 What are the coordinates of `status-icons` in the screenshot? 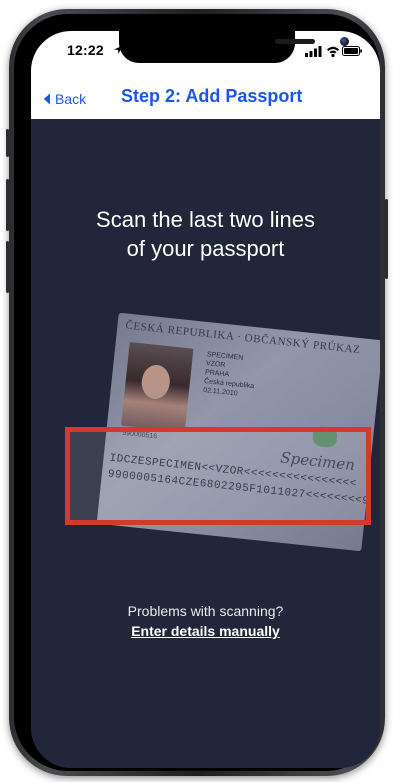 It's located at (333, 52).